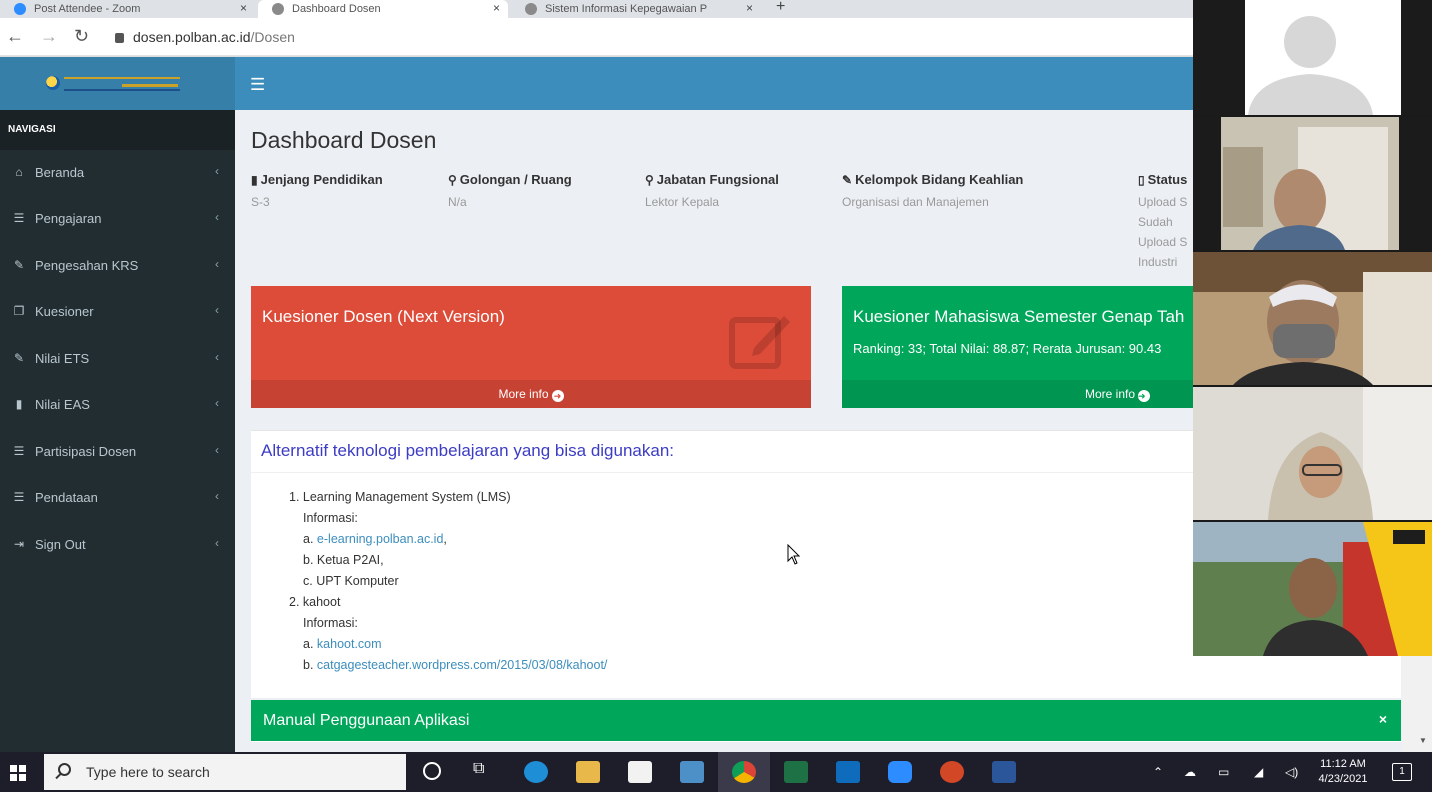 The width and height of the screenshot is (1432, 792). What do you see at coordinates (349, 644) in the screenshot?
I see `kahoot-link: kahoot.com` at bounding box center [349, 644].